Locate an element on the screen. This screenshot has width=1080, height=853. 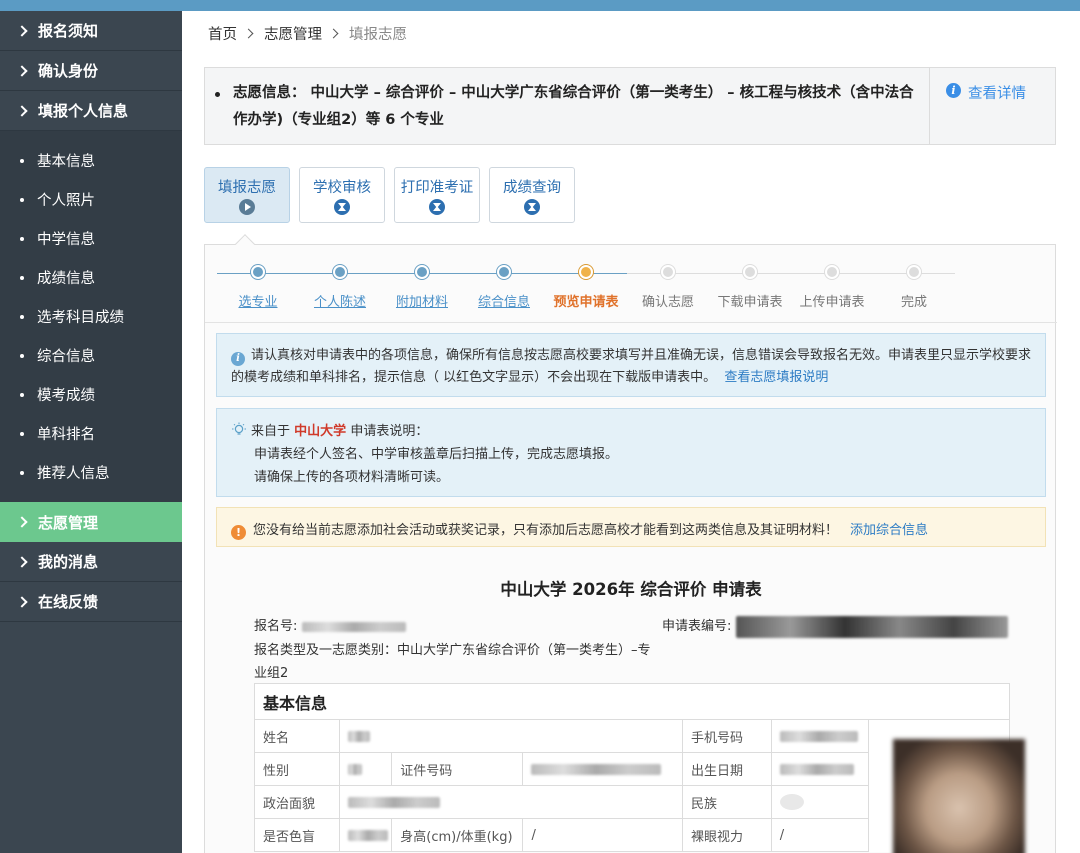
step-confirm: 确认志愿 is located at coordinates (668, 287).